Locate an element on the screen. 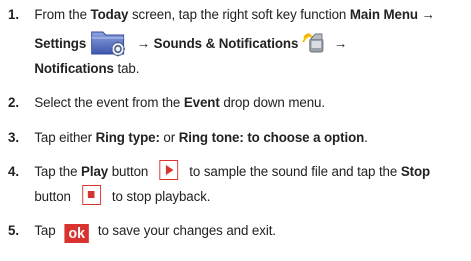  stop-square is located at coordinates (91, 194).